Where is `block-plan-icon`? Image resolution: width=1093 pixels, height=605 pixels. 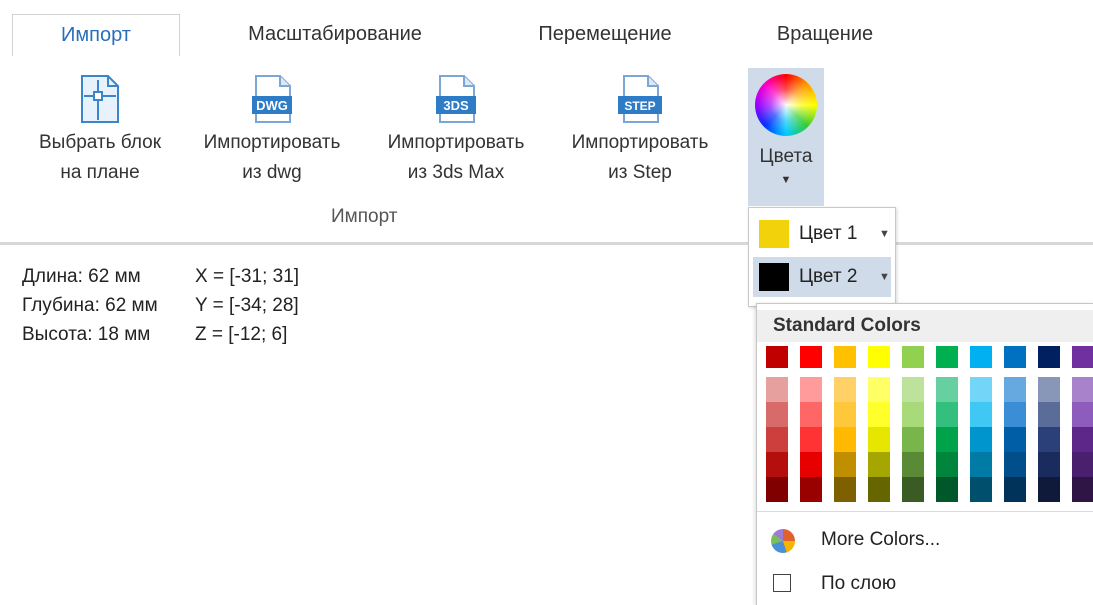 block-plan-icon is located at coordinates (100, 99).